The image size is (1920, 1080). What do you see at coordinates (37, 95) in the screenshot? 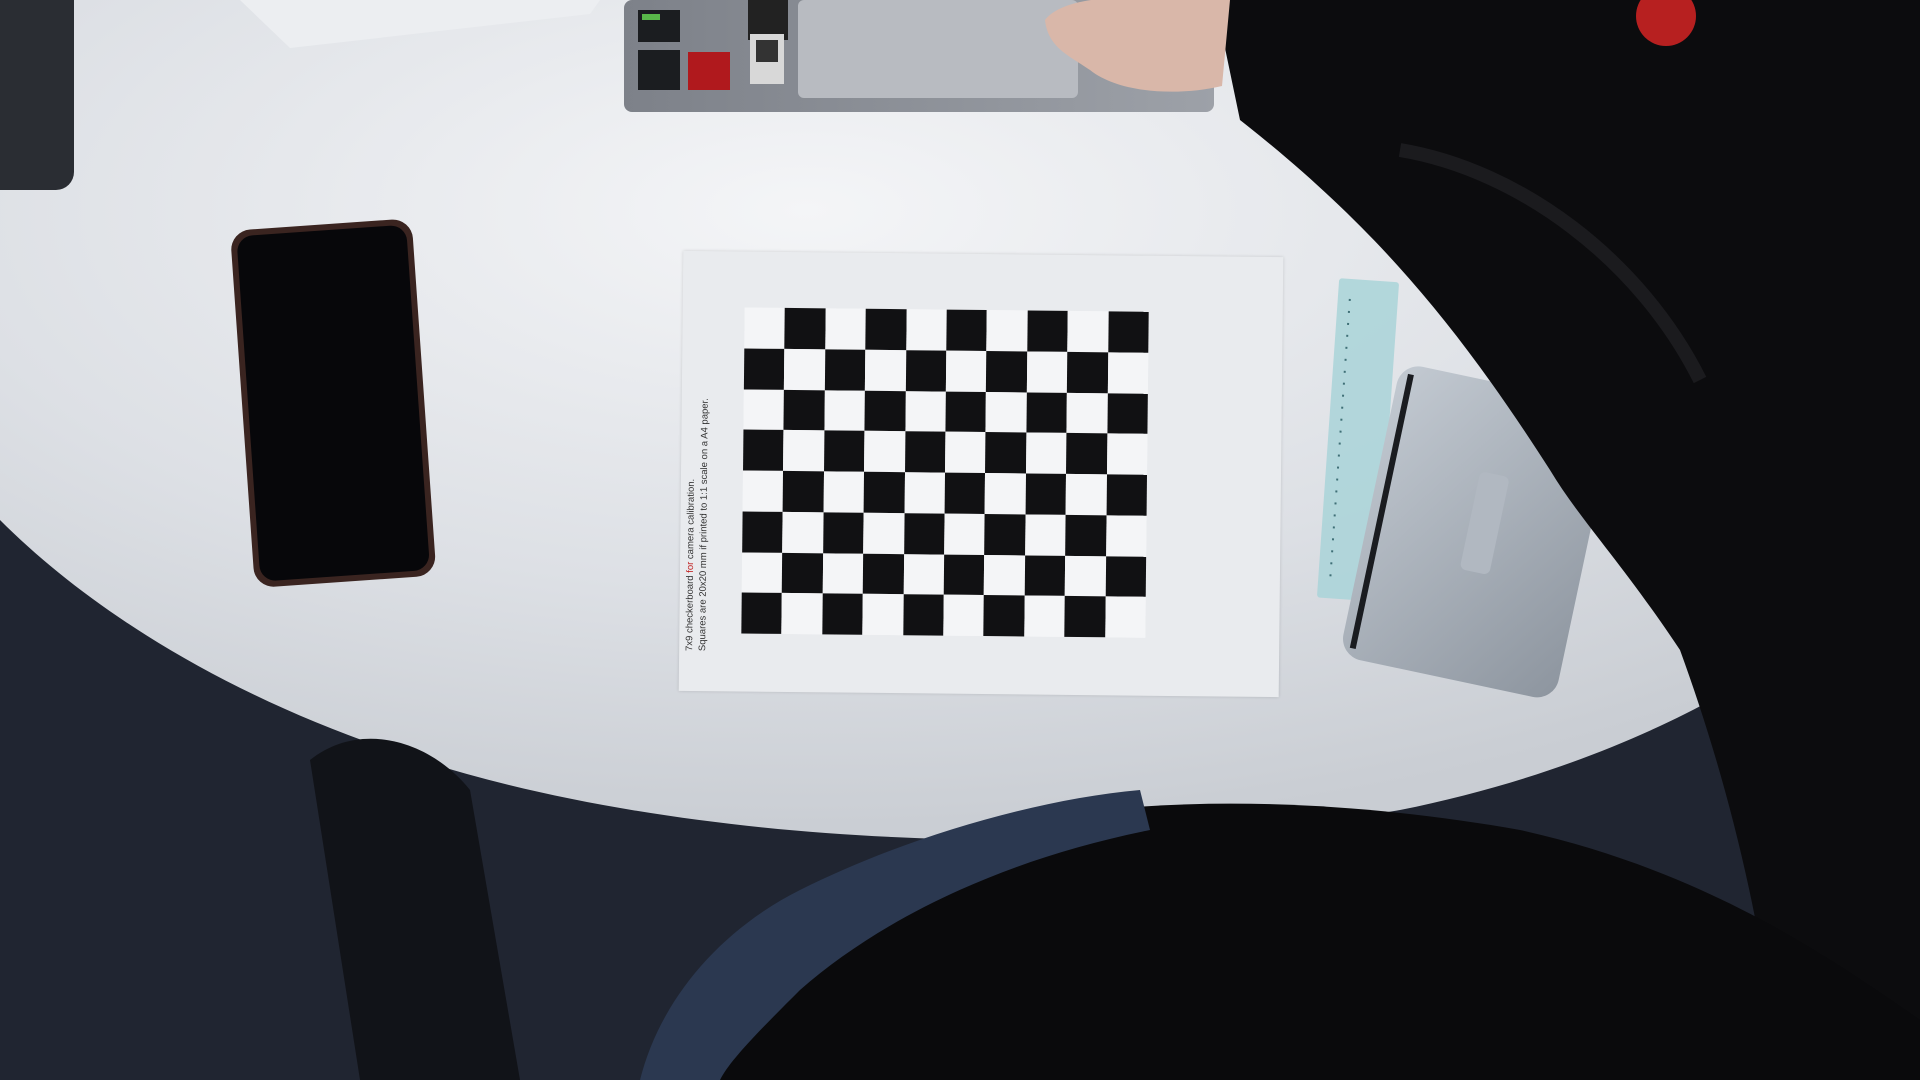
I see `left-device` at bounding box center [37, 95].